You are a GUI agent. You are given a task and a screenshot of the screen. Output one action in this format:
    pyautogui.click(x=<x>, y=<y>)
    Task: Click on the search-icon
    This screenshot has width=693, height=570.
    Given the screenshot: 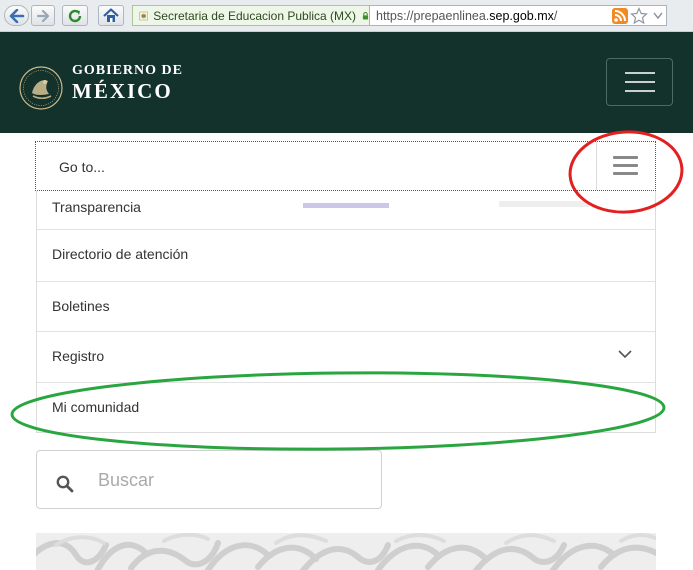 What is the action you would take?
    pyautogui.click(x=65, y=484)
    